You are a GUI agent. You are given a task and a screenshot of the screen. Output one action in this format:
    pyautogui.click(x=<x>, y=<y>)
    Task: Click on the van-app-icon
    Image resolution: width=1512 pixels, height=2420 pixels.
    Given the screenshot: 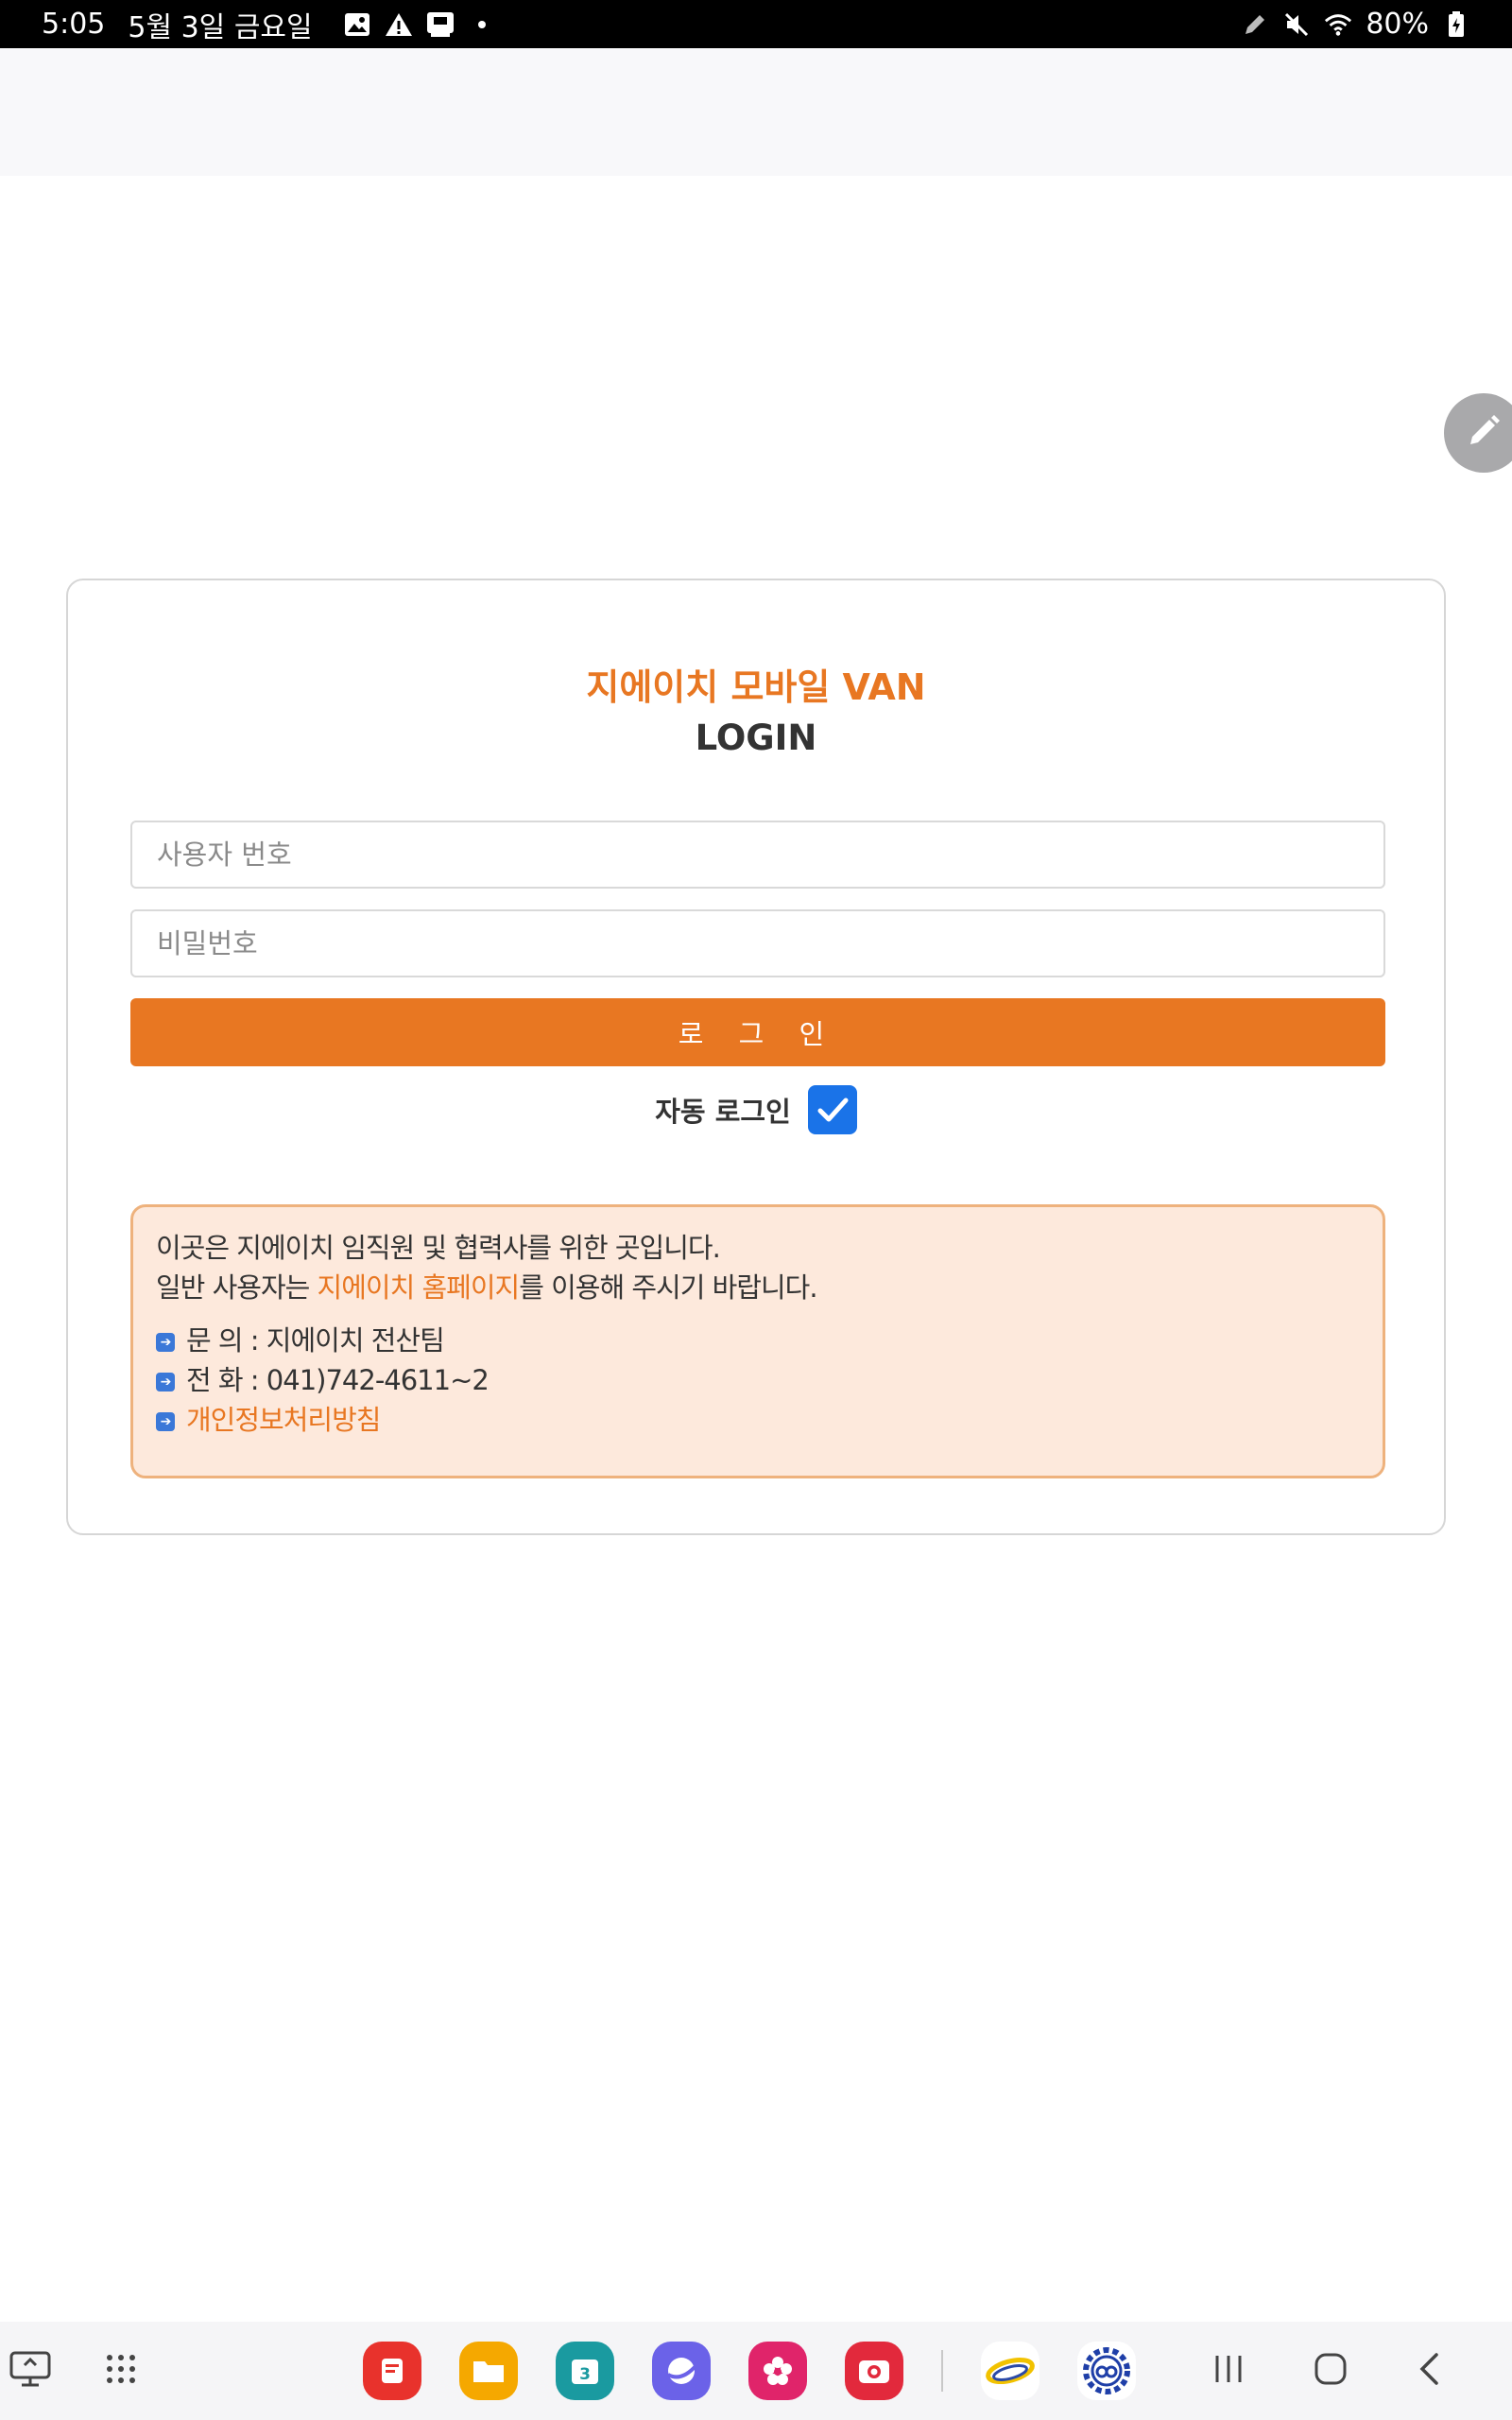 What is the action you would take?
    pyautogui.click(x=1010, y=2371)
    